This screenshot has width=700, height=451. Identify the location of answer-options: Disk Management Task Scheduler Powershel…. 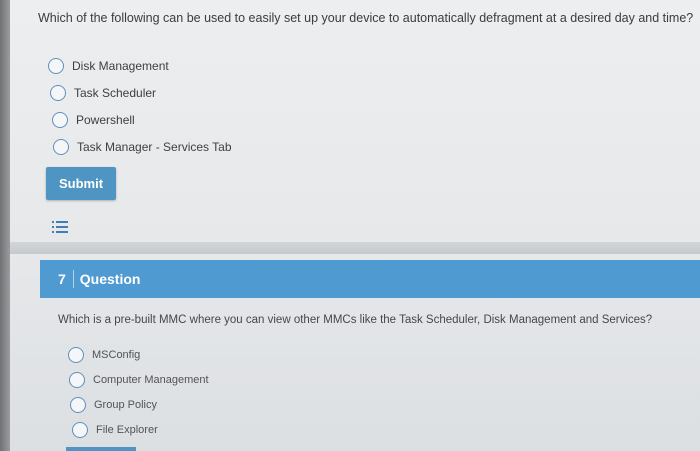
(140, 106).